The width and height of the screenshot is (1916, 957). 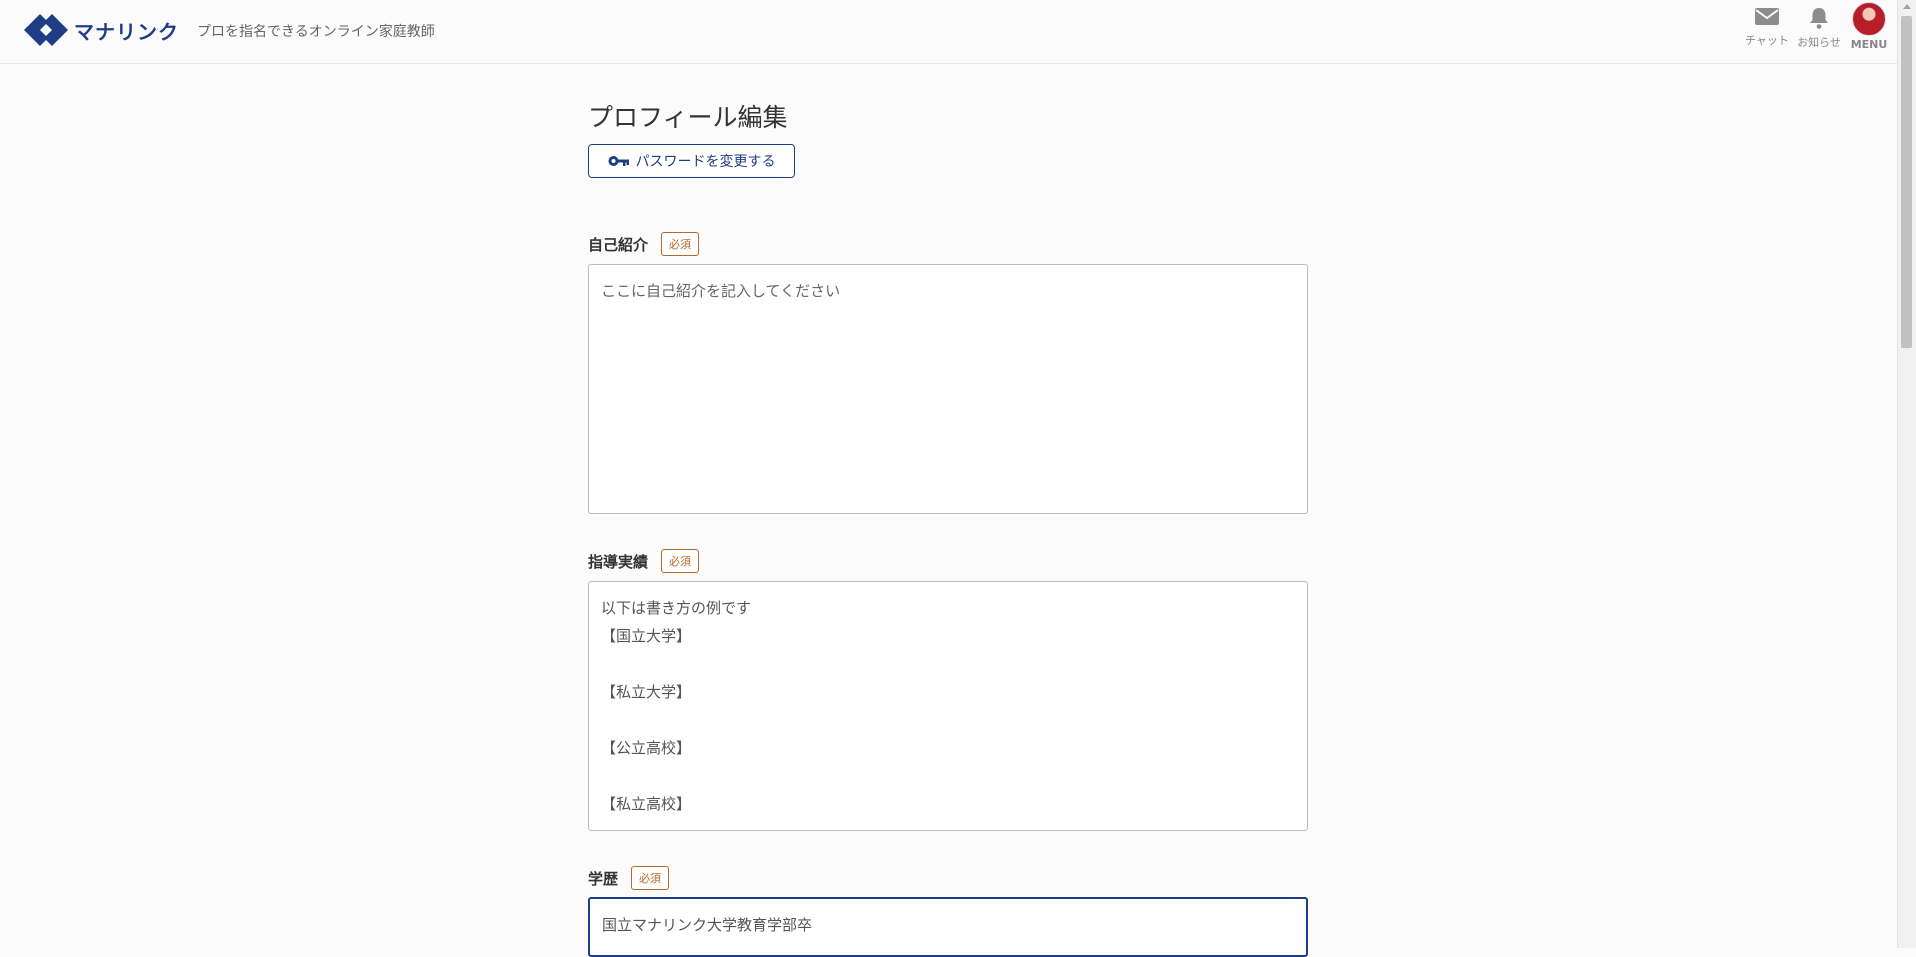 What do you see at coordinates (46, 30) in the screenshot?
I see `logo-mark-icon` at bounding box center [46, 30].